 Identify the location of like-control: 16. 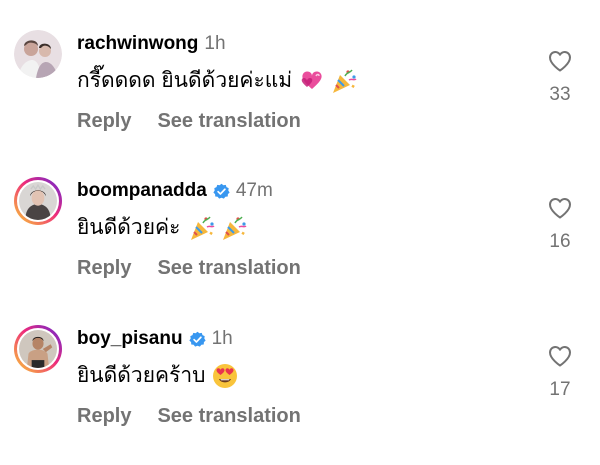
(560, 225).